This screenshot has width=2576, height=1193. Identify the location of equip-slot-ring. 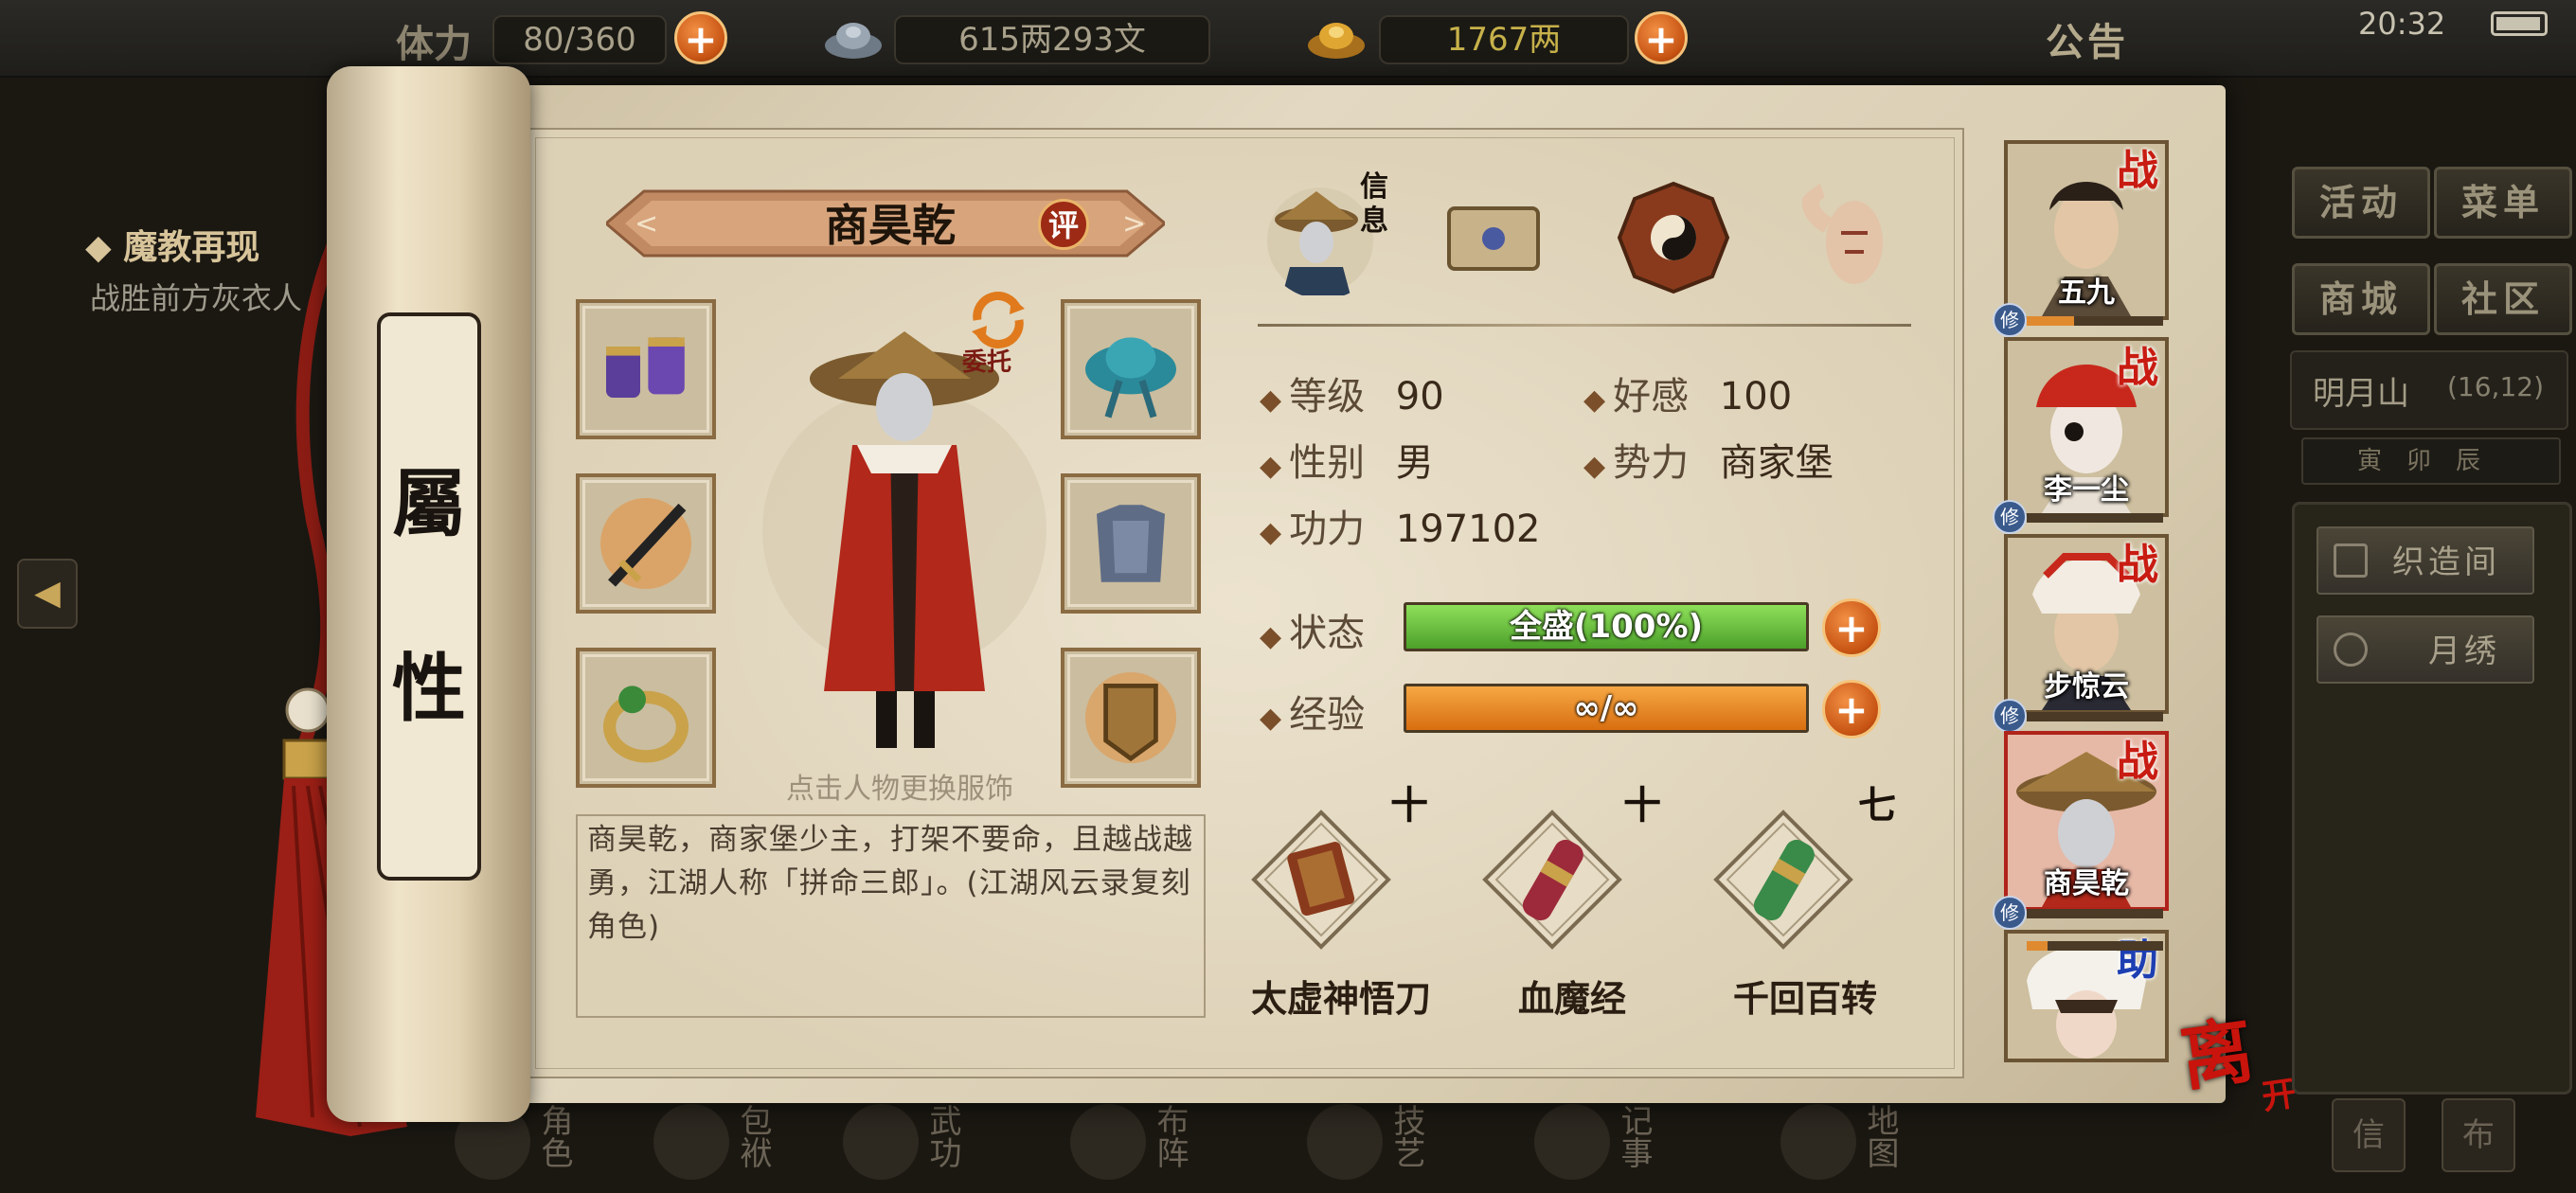
(646, 718).